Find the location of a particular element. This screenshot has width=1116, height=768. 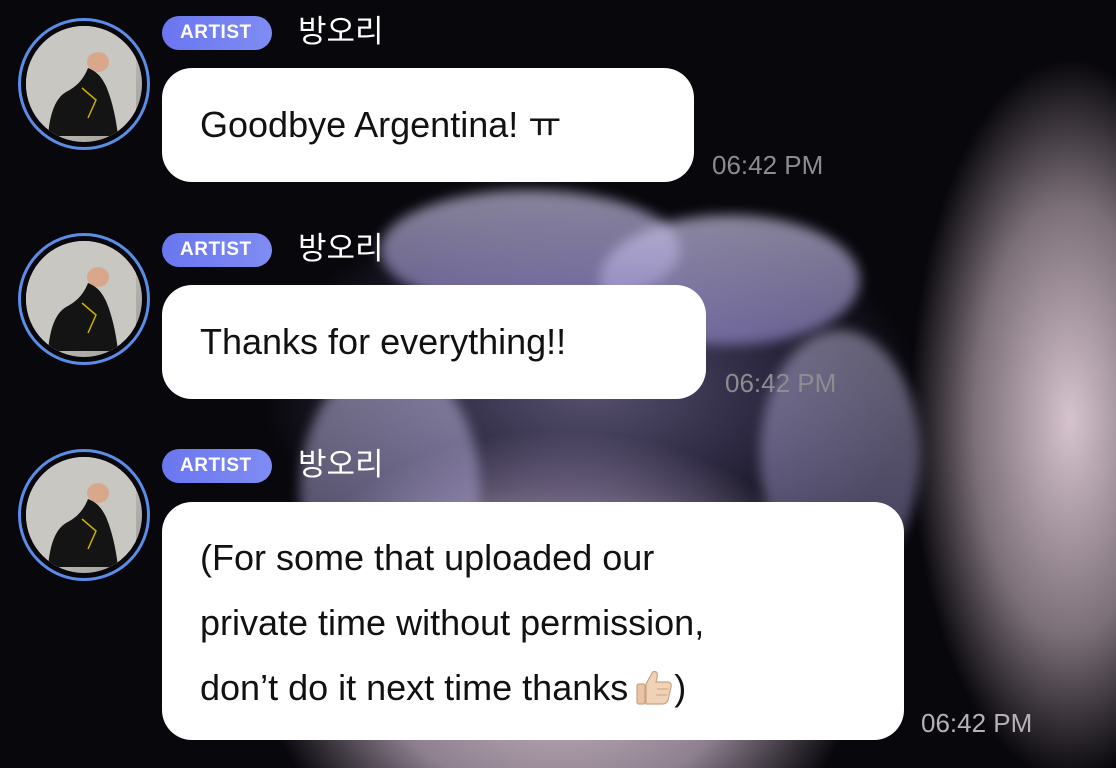

message-text-line: (For some that uploaded our is located at coordinates (427, 557).